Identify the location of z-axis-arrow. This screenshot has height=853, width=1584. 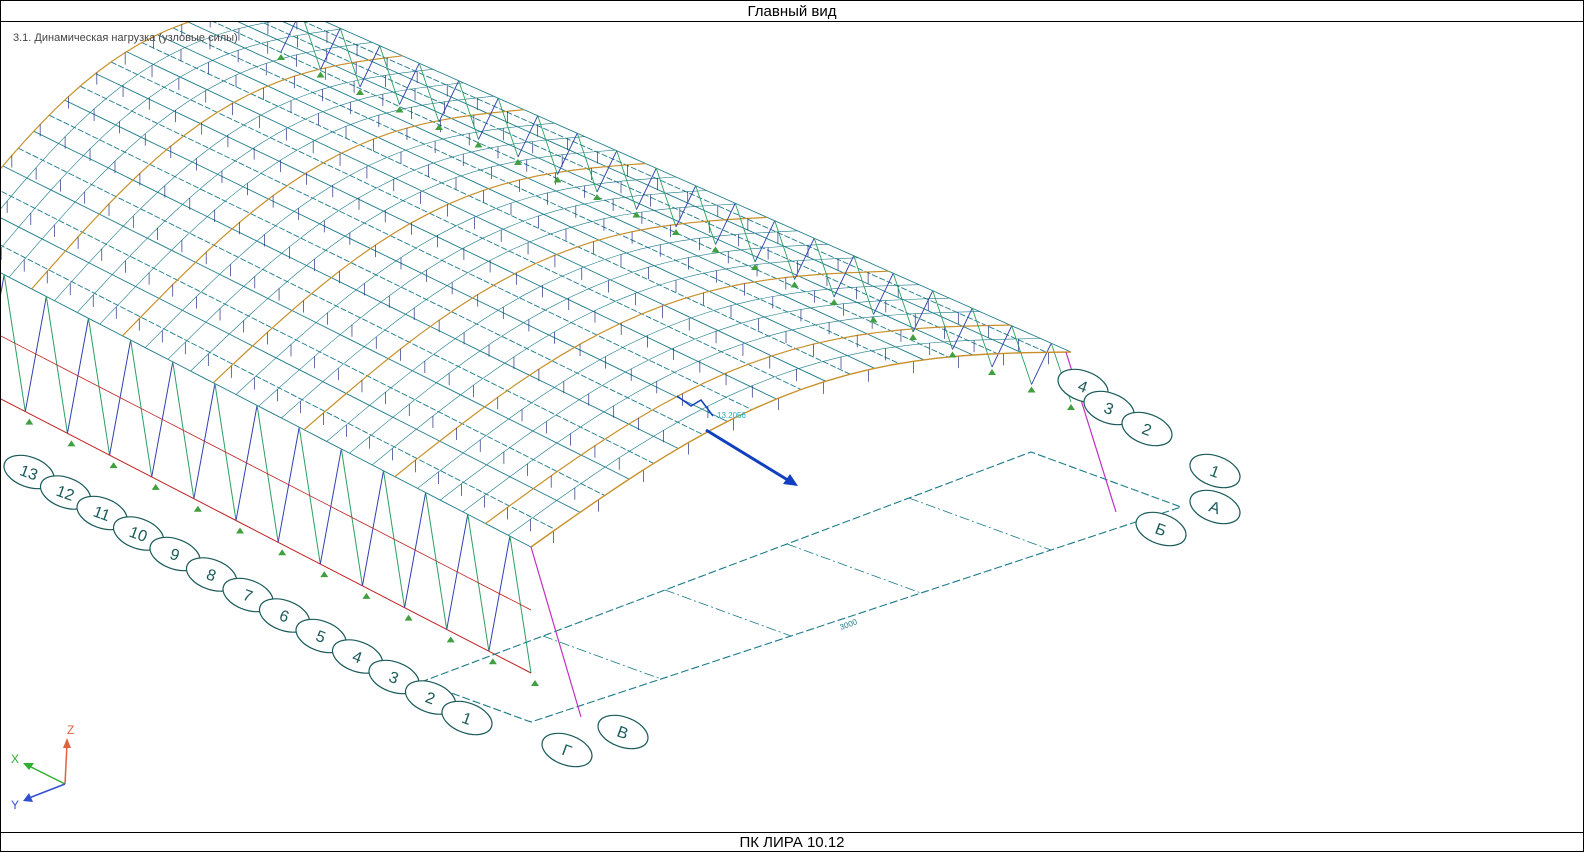
(67, 743).